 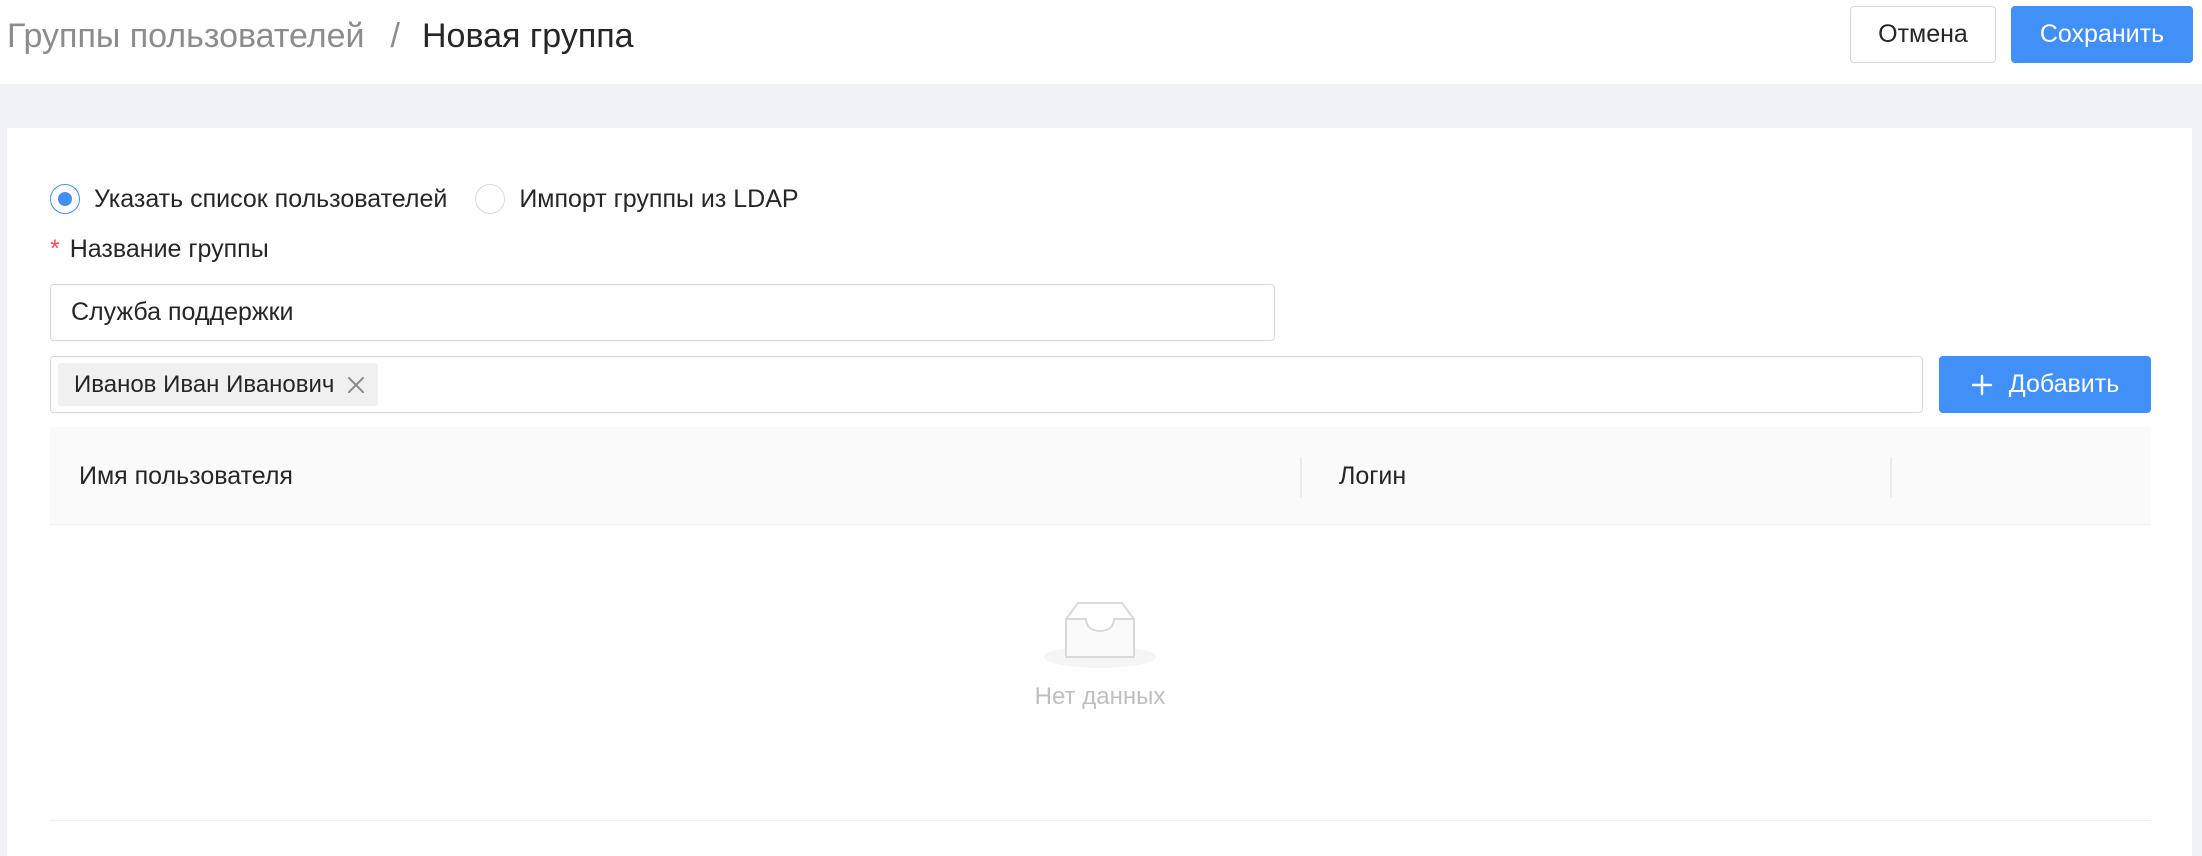 I want to click on radio-ldap-import: Импорт группы из LDAP, so click(x=637, y=199).